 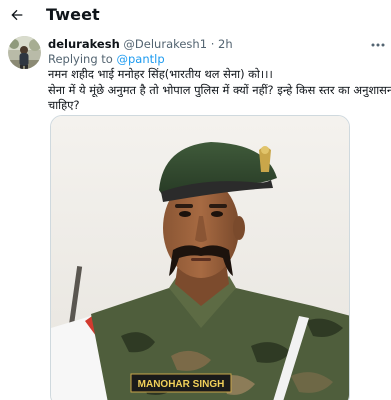 I want to click on arrow-left-icon, so click(x=17, y=15).